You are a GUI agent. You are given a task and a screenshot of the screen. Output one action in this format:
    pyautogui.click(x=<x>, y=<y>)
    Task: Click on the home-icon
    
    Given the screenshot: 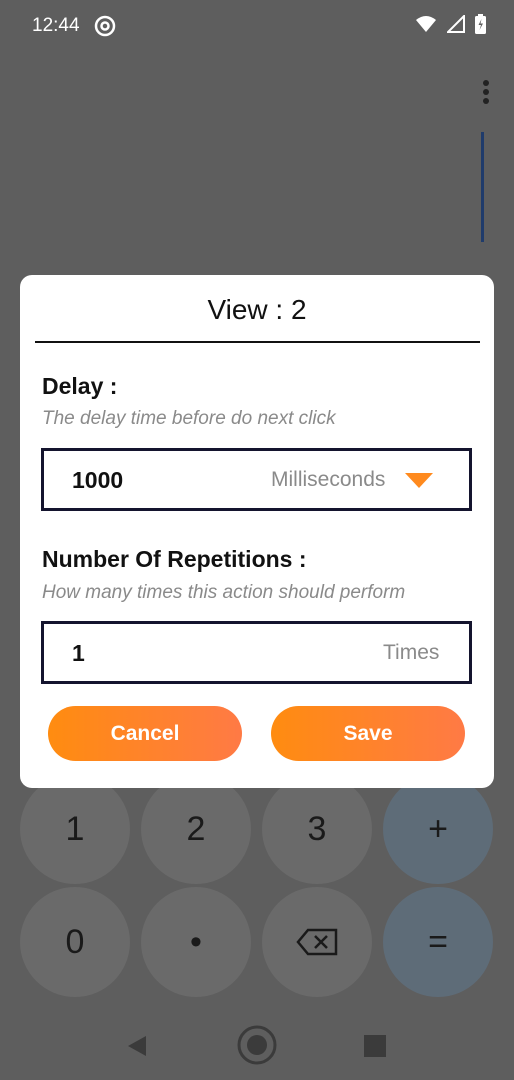 What is the action you would take?
    pyautogui.click(x=257, y=1045)
    